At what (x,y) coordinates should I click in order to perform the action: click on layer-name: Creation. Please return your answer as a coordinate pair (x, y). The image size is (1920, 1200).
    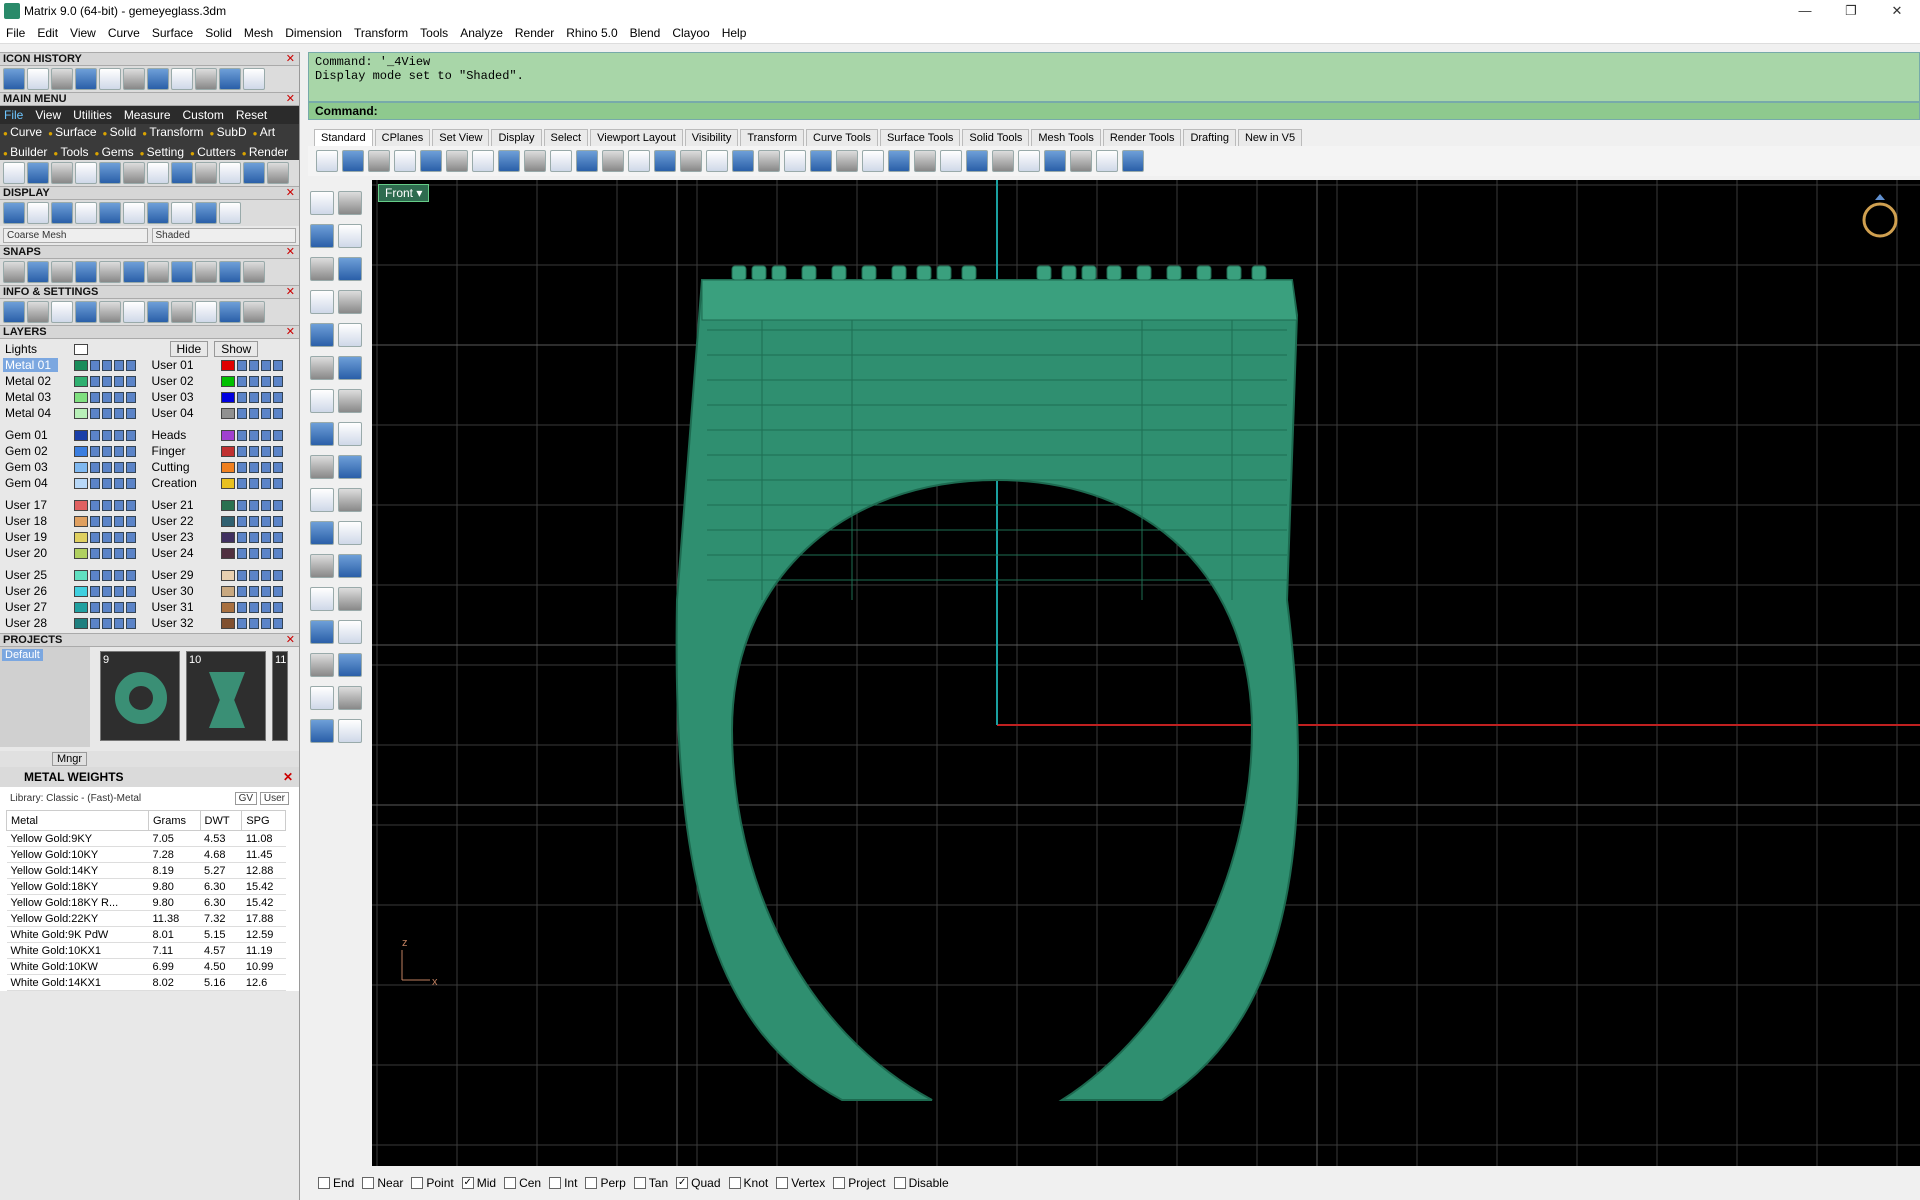
    Looking at the image, I should click on (177, 483).